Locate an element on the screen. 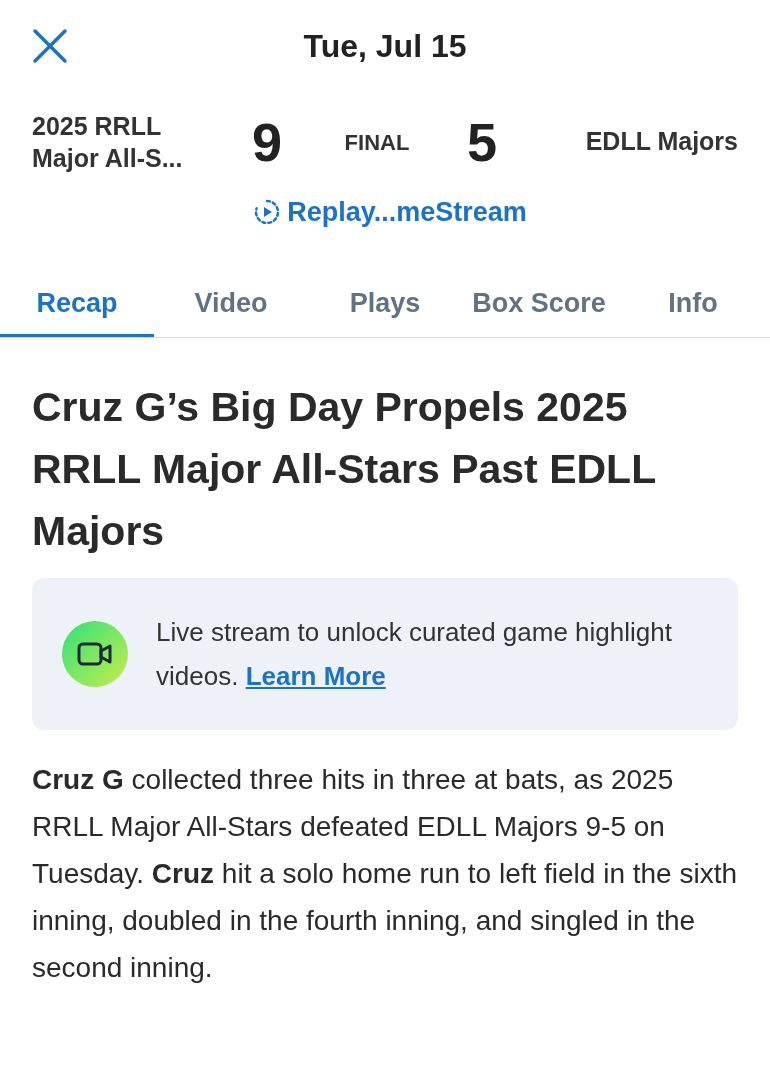  away-team-name: EDLL Majors is located at coordinates (661, 142).